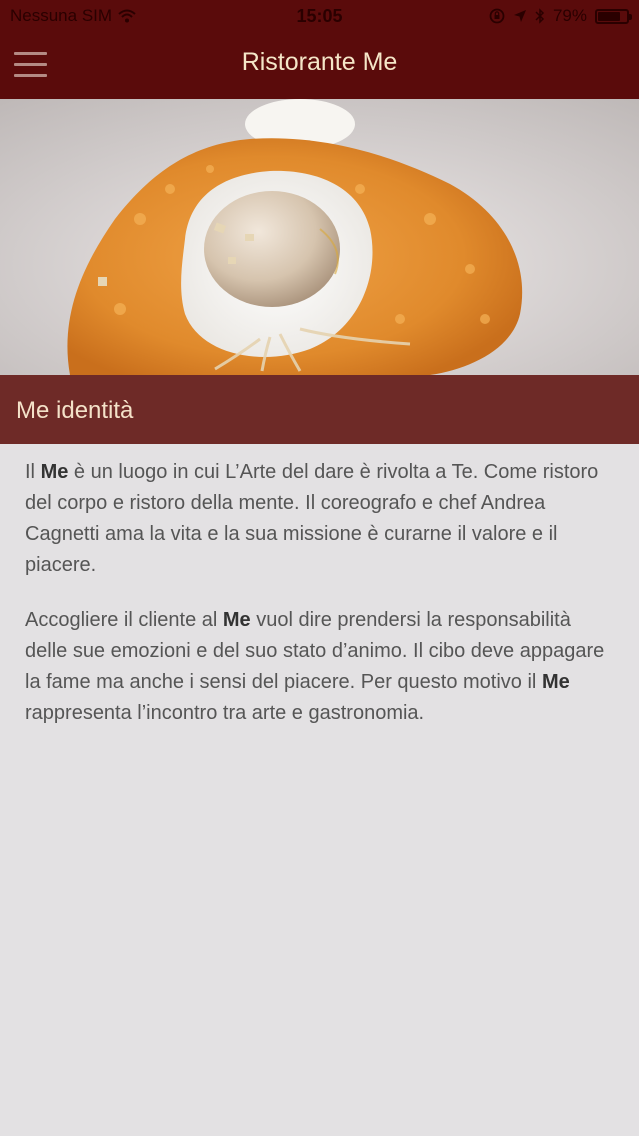 This screenshot has height=1136, width=639. I want to click on text-span: Accogliere il cliente al, so click(124, 620).